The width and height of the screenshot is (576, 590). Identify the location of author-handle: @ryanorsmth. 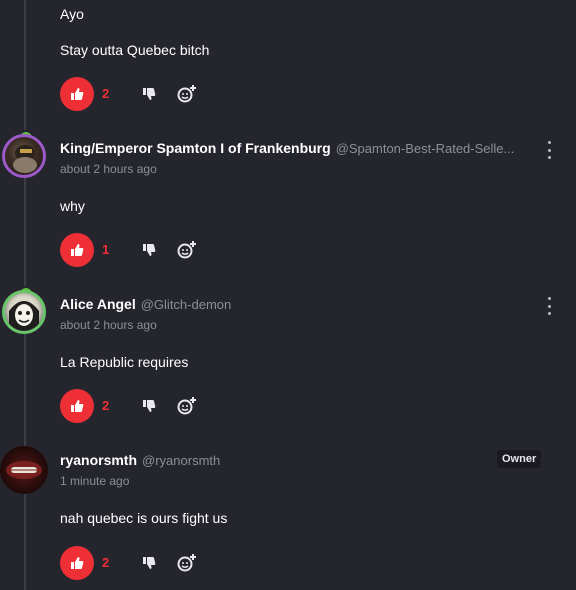
(181, 460).